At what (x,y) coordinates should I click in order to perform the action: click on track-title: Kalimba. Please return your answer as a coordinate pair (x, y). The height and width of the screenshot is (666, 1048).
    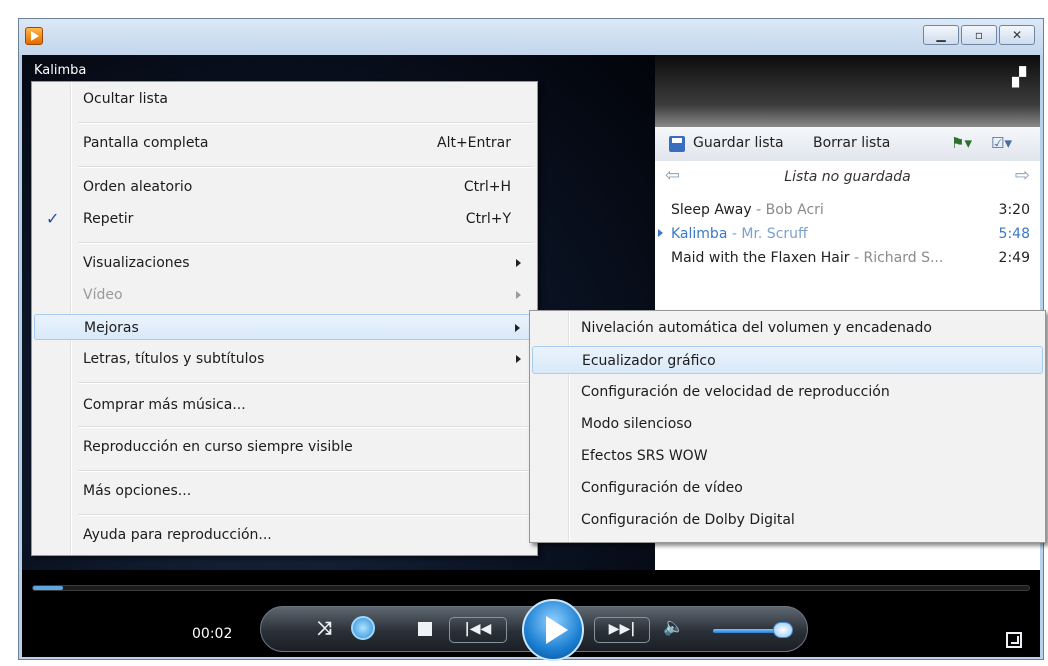
    Looking at the image, I should click on (699, 234).